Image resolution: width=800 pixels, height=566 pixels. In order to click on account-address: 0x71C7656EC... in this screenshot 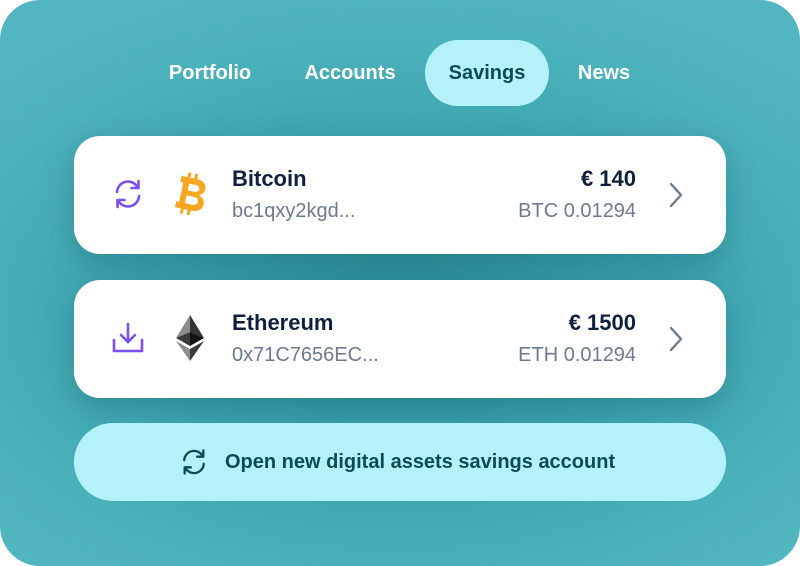, I will do `click(305, 355)`.